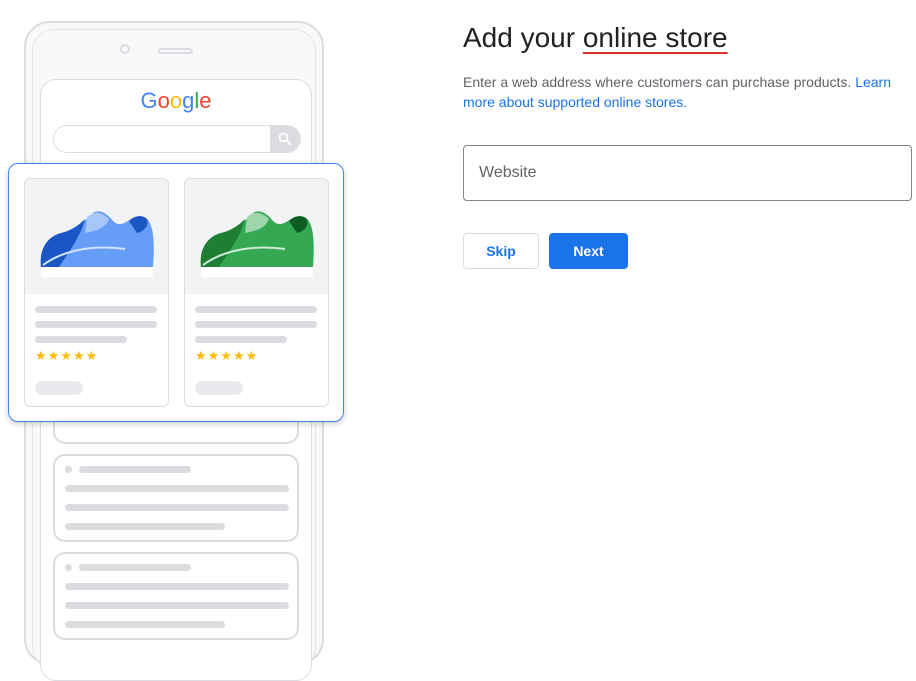  I want to click on next-button: Next, so click(588, 251).